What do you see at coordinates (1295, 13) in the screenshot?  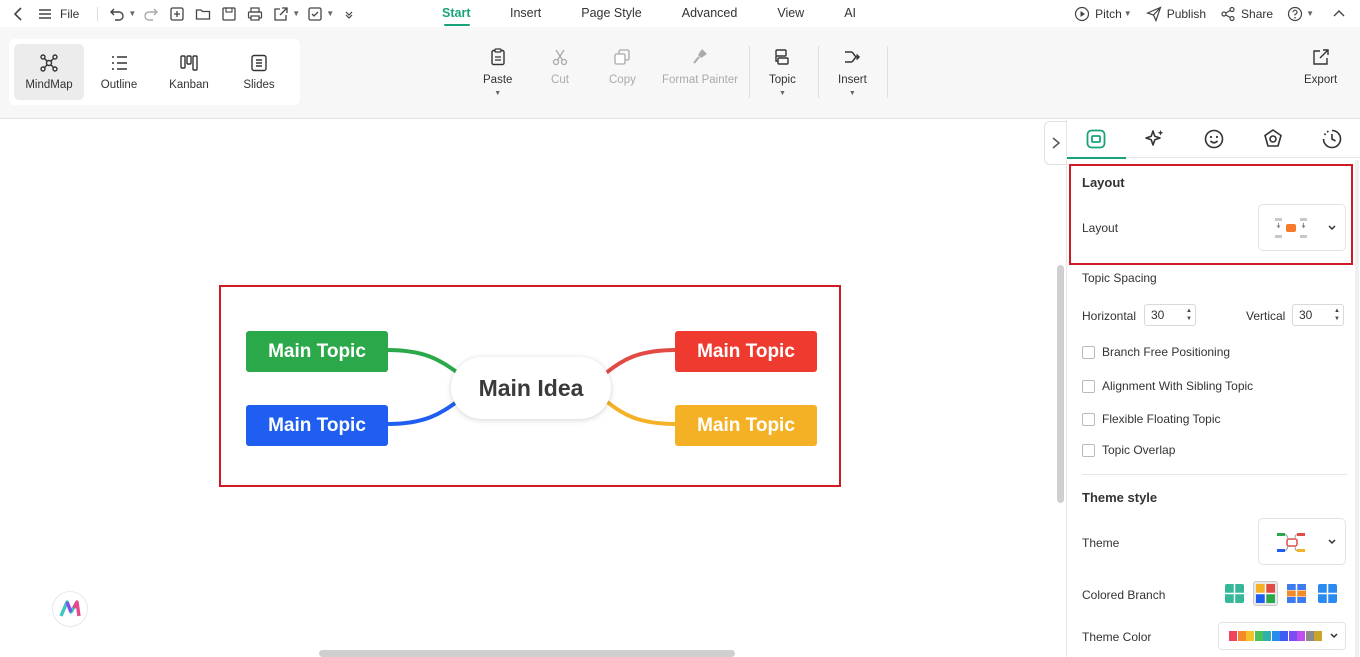 I see `help-icon` at bounding box center [1295, 13].